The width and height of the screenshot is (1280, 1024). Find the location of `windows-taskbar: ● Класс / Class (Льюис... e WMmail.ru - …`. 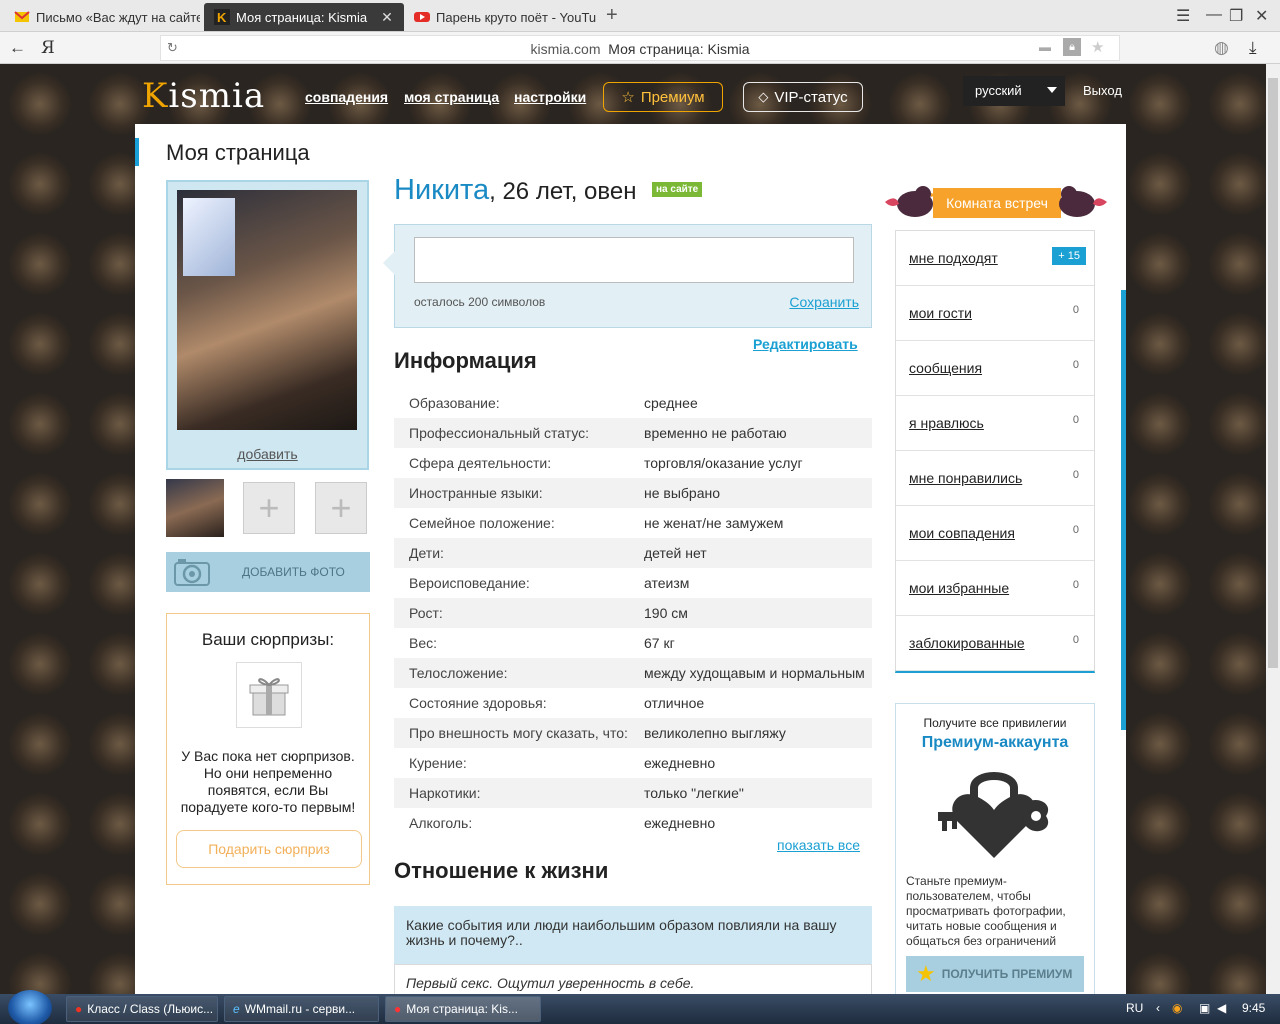

windows-taskbar: ● Класс / Class (Льюис... e WMmail.ru - … is located at coordinates (640, 1007).